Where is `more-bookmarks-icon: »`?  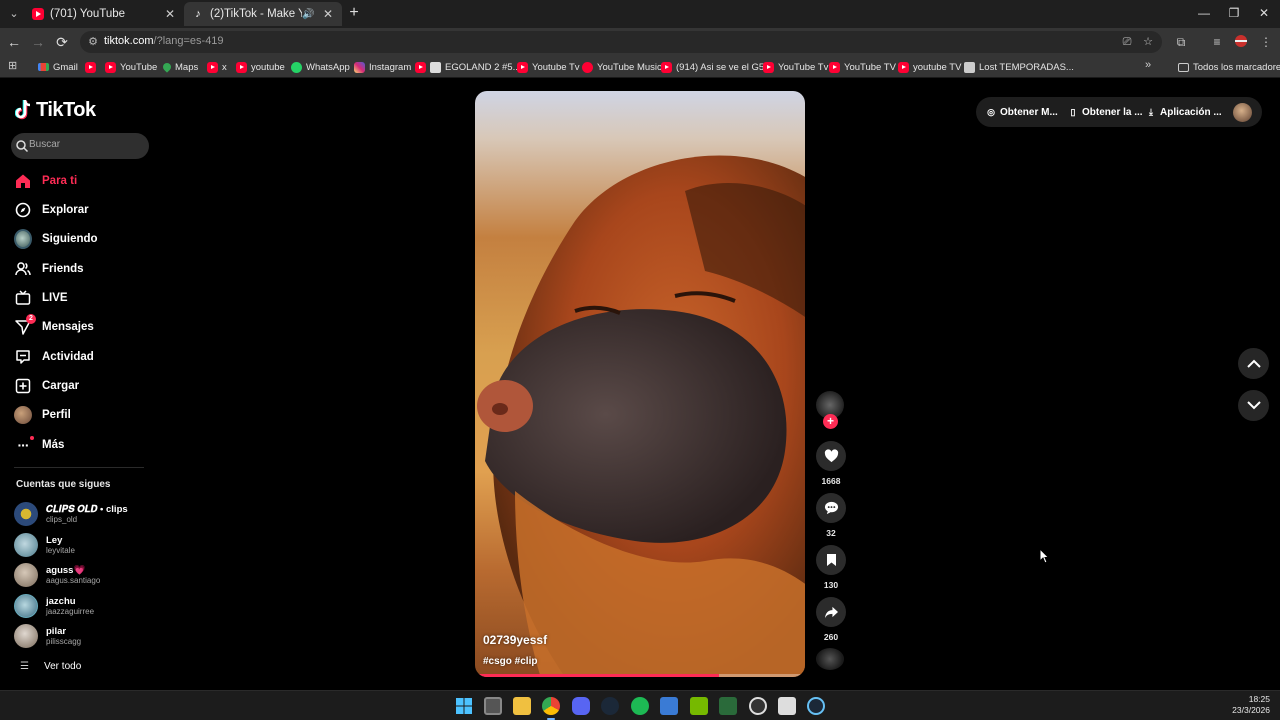
more-bookmarks-icon: » is located at coordinates (1148, 65).